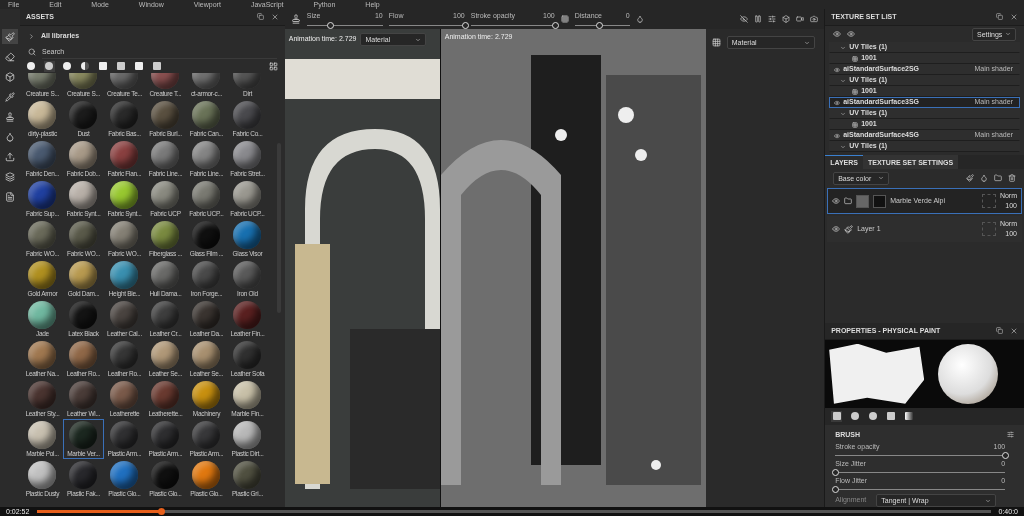 The width and height of the screenshot is (1024, 516). Describe the element at coordinates (1012, 178) in the screenshot. I see `trash-icon` at that location.